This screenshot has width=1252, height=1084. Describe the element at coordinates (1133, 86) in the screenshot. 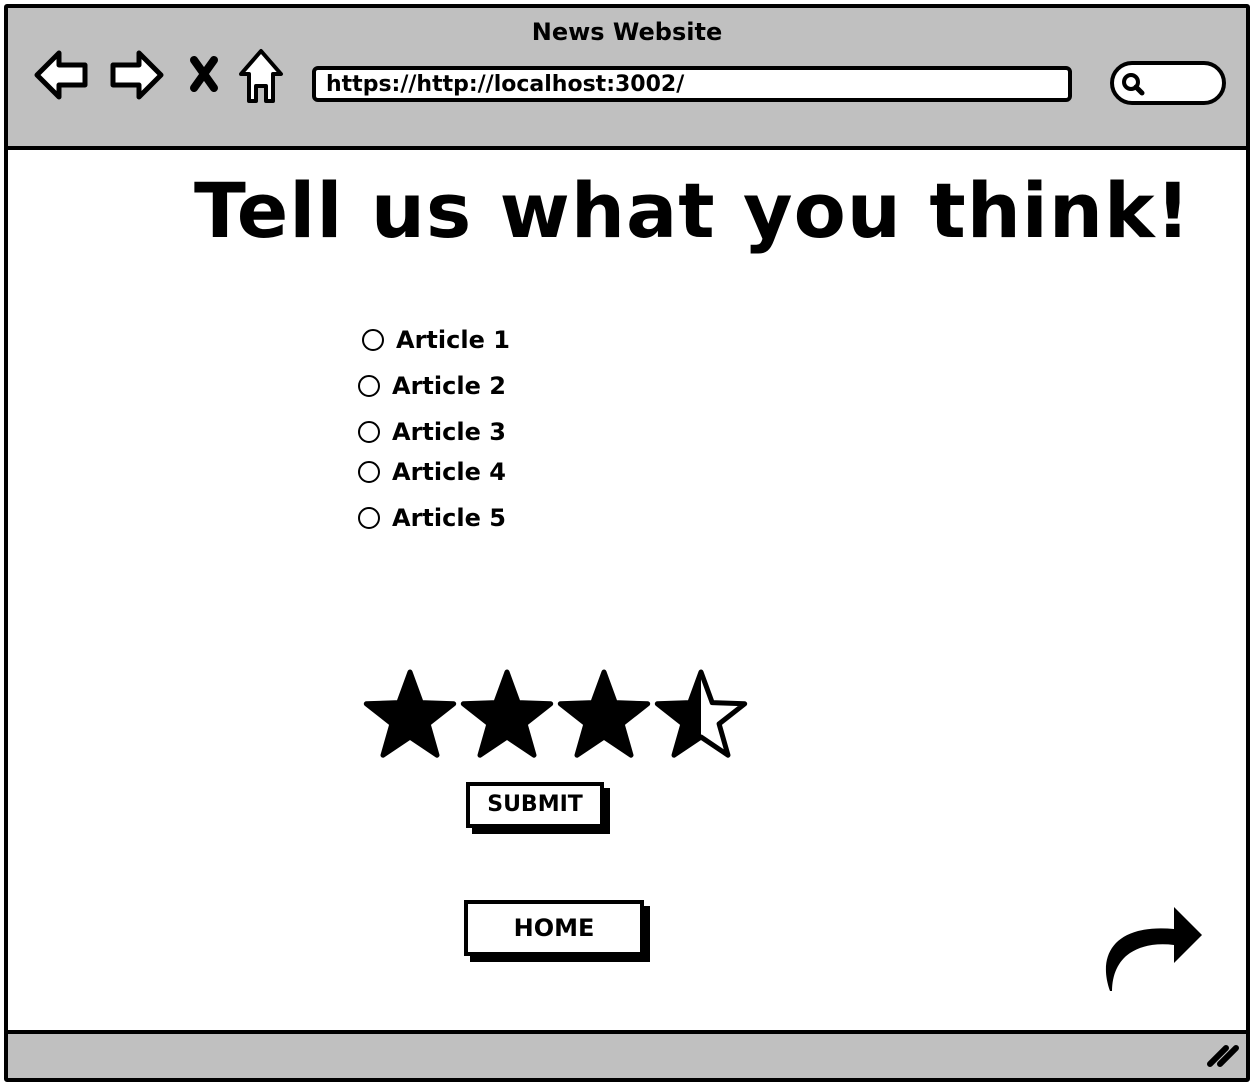

I see `search-icon` at that location.